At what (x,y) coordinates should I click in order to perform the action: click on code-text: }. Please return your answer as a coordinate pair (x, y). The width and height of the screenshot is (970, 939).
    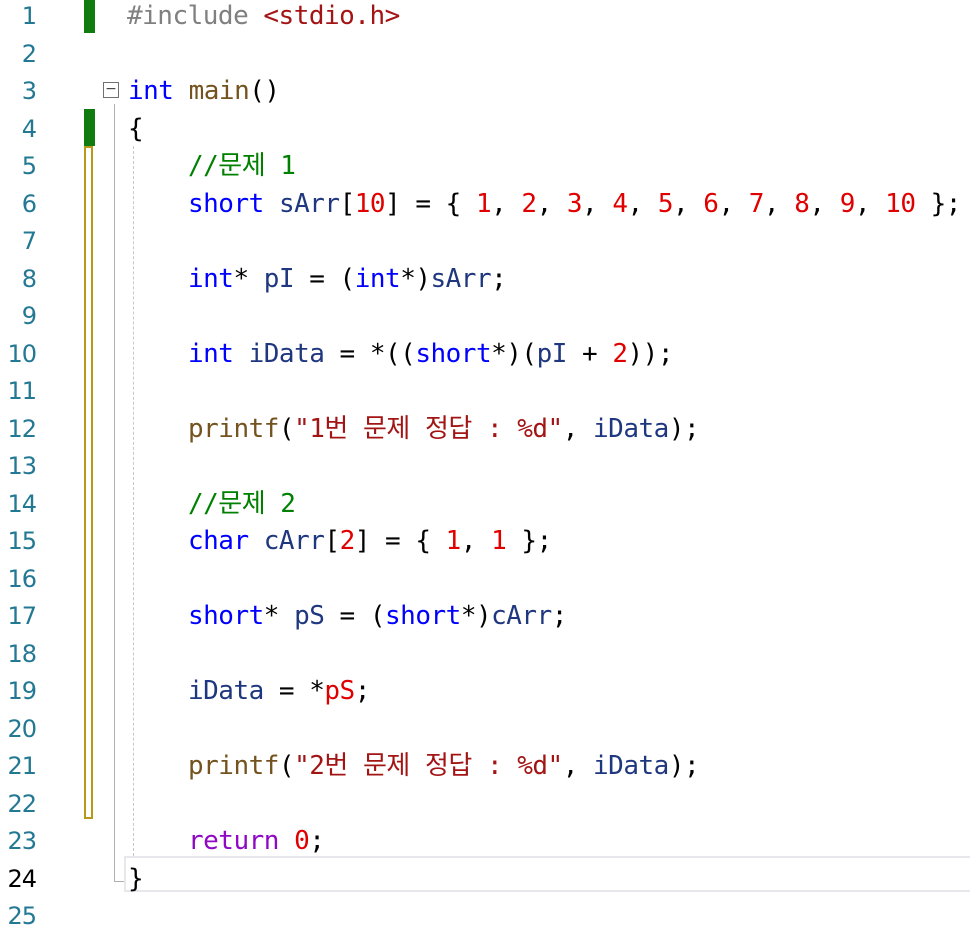
    Looking at the image, I should click on (136, 879).